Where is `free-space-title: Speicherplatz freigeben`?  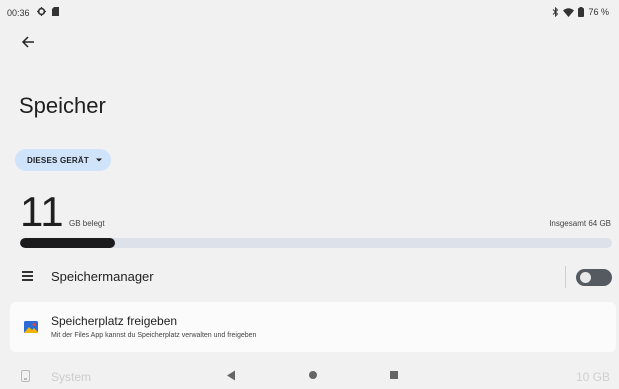
free-space-title: Speicherplatz freigeben is located at coordinates (114, 321).